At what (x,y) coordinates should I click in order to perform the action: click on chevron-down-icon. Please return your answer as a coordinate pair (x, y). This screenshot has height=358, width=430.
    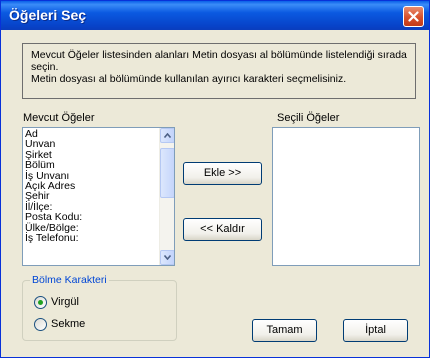
    Looking at the image, I should click on (167, 257).